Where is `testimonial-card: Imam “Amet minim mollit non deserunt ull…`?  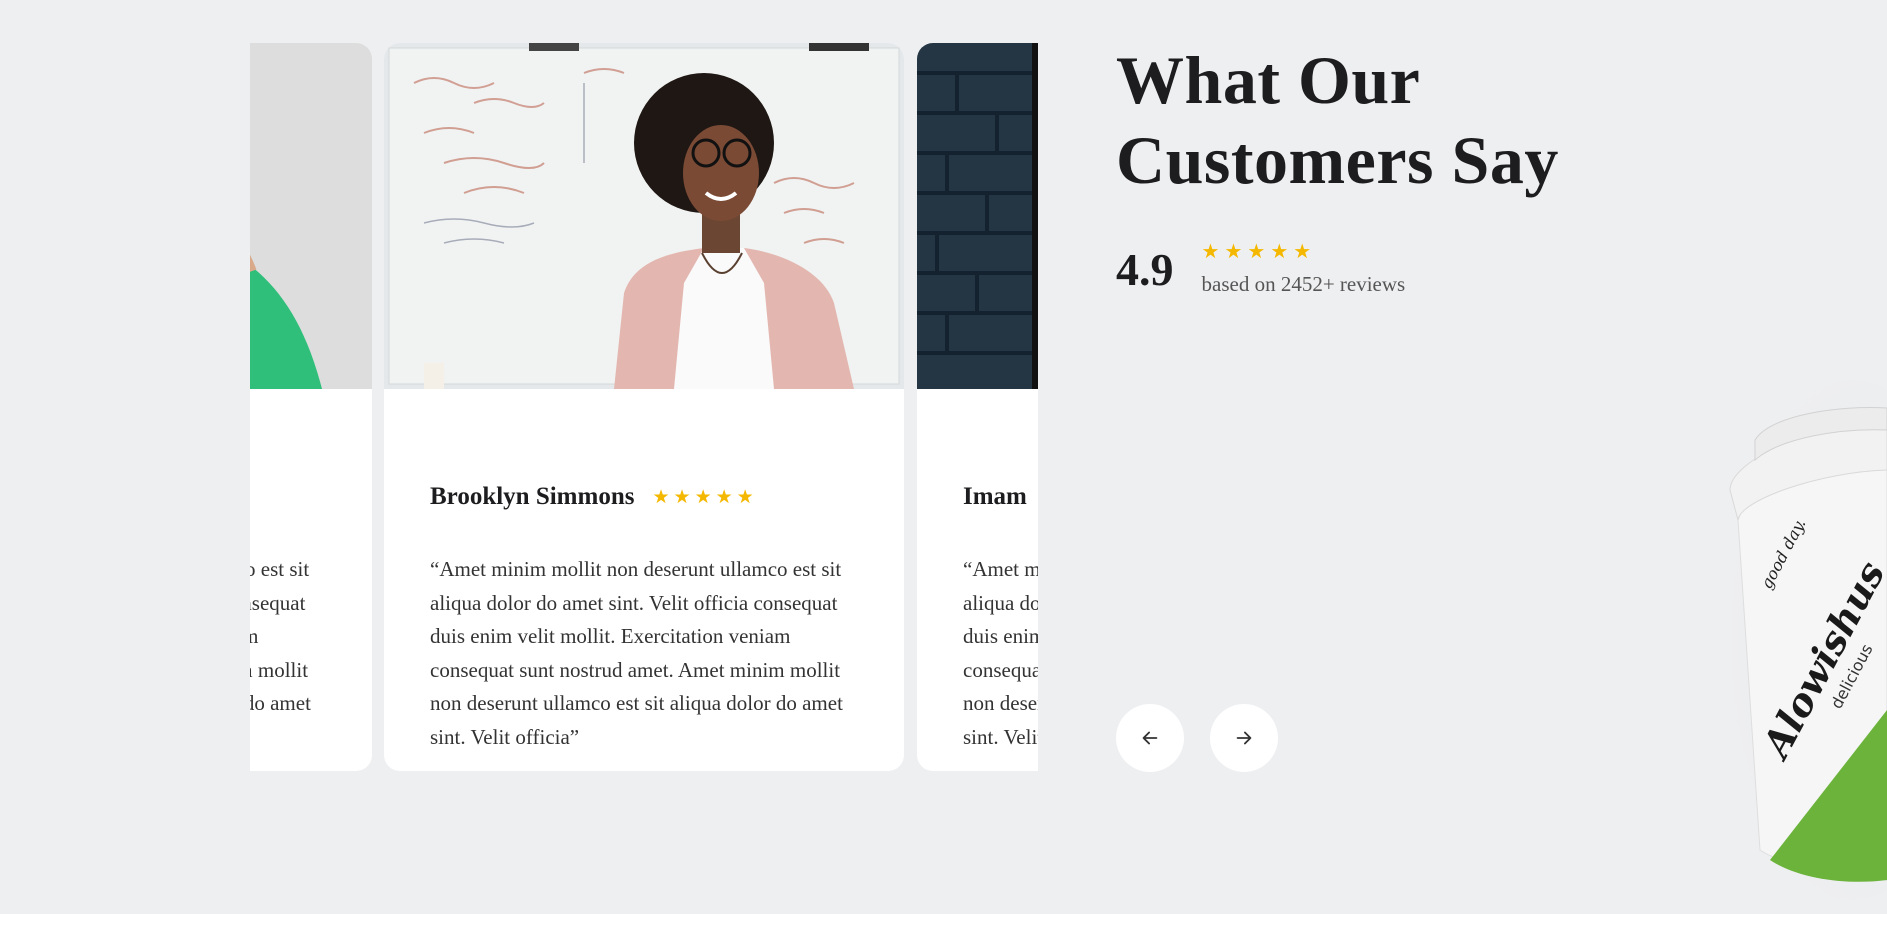 testimonial-card: Imam “Amet minim mollit non deserunt ull… is located at coordinates (977, 407).